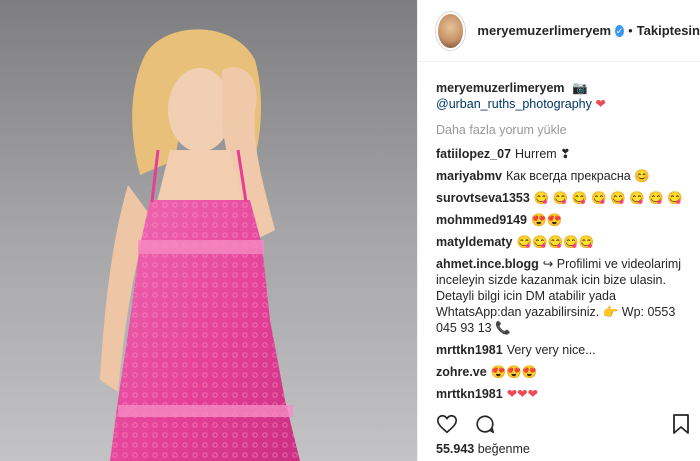 The width and height of the screenshot is (700, 461). I want to click on comment-username: surovtseva1353, so click(483, 198).